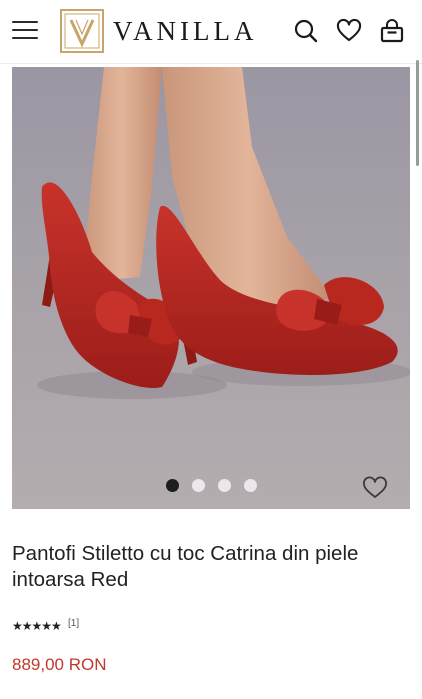 The image size is (422, 699). I want to click on gallery-pagination, so click(211, 486).